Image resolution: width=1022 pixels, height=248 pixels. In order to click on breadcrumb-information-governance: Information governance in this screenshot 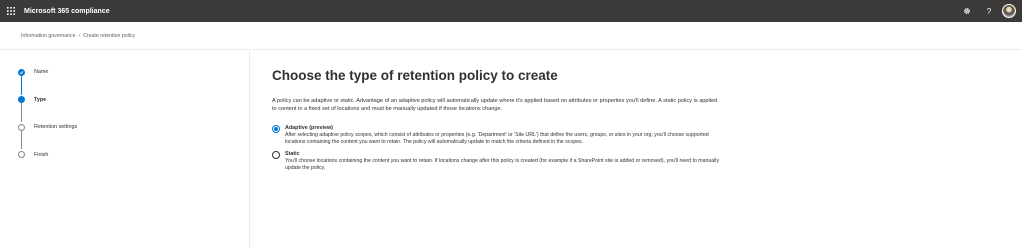, I will do `click(48, 36)`.